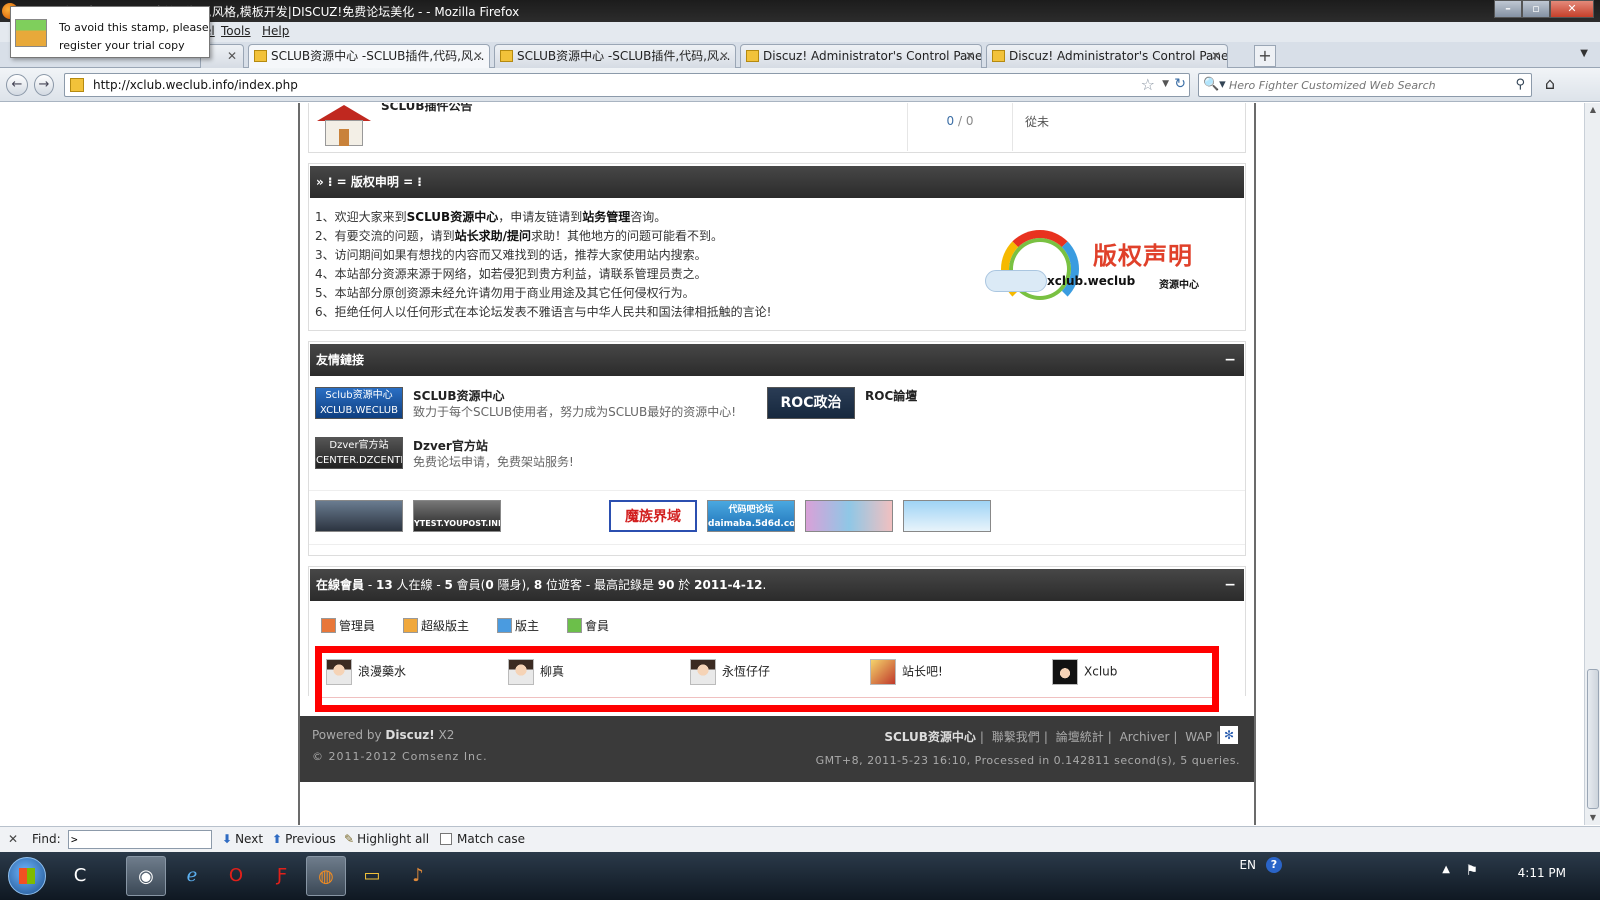  Describe the element at coordinates (891, 395) in the screenshot. I see `friend-link-title: ROC論壇` at that location.